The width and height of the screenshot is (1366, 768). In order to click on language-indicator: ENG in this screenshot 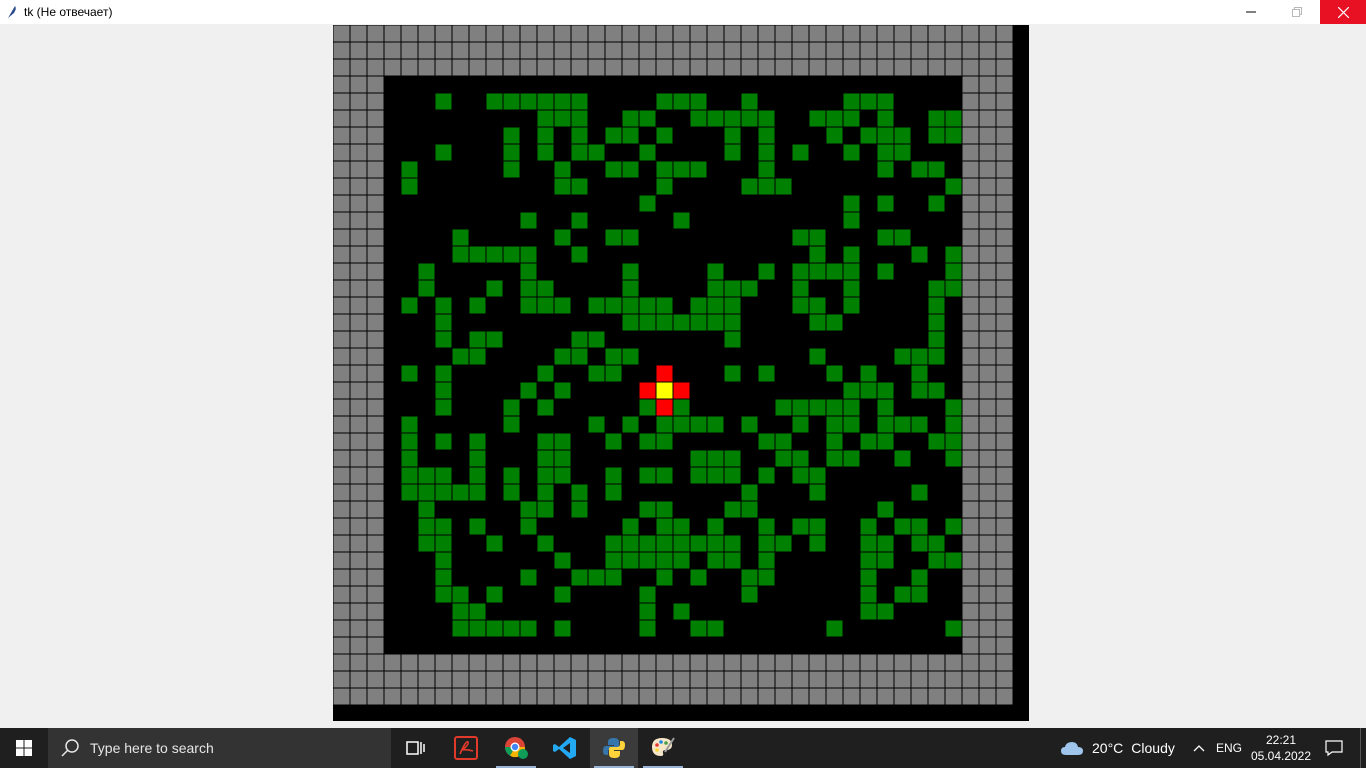, I will do `click(1229, 748)`.